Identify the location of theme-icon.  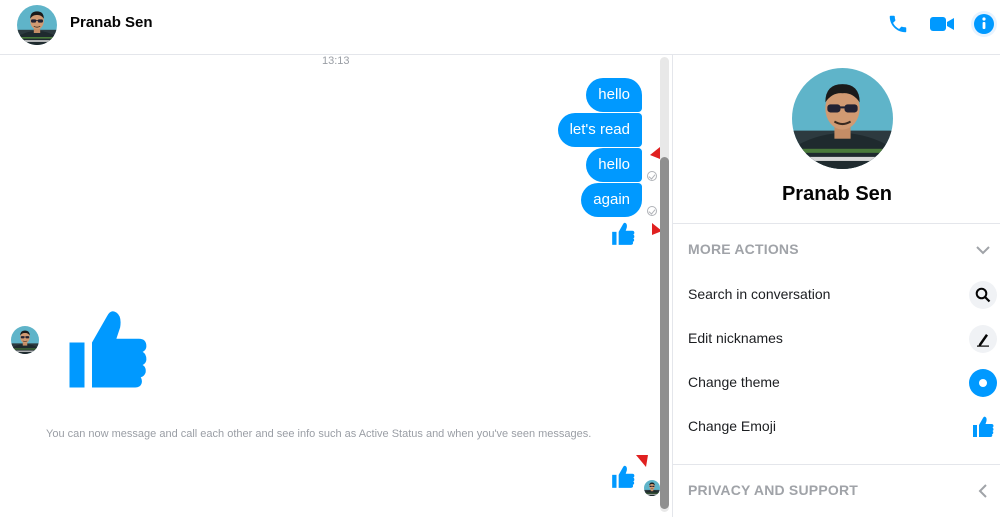
(983, 383).